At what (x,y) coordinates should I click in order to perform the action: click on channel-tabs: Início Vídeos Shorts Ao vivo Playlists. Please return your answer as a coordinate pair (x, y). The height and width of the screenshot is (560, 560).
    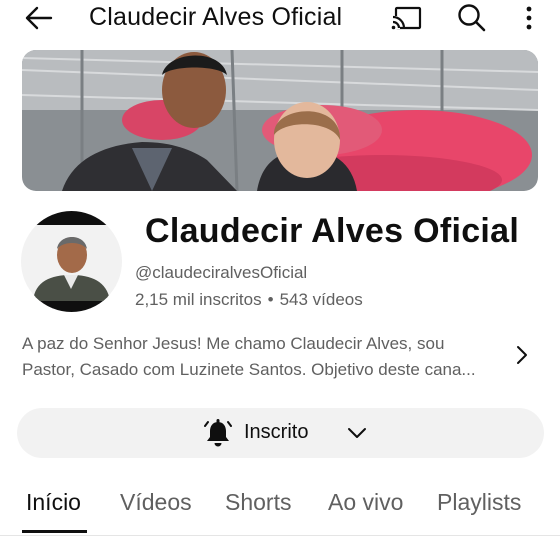
    Looking at the image, I should click on (280, 508).